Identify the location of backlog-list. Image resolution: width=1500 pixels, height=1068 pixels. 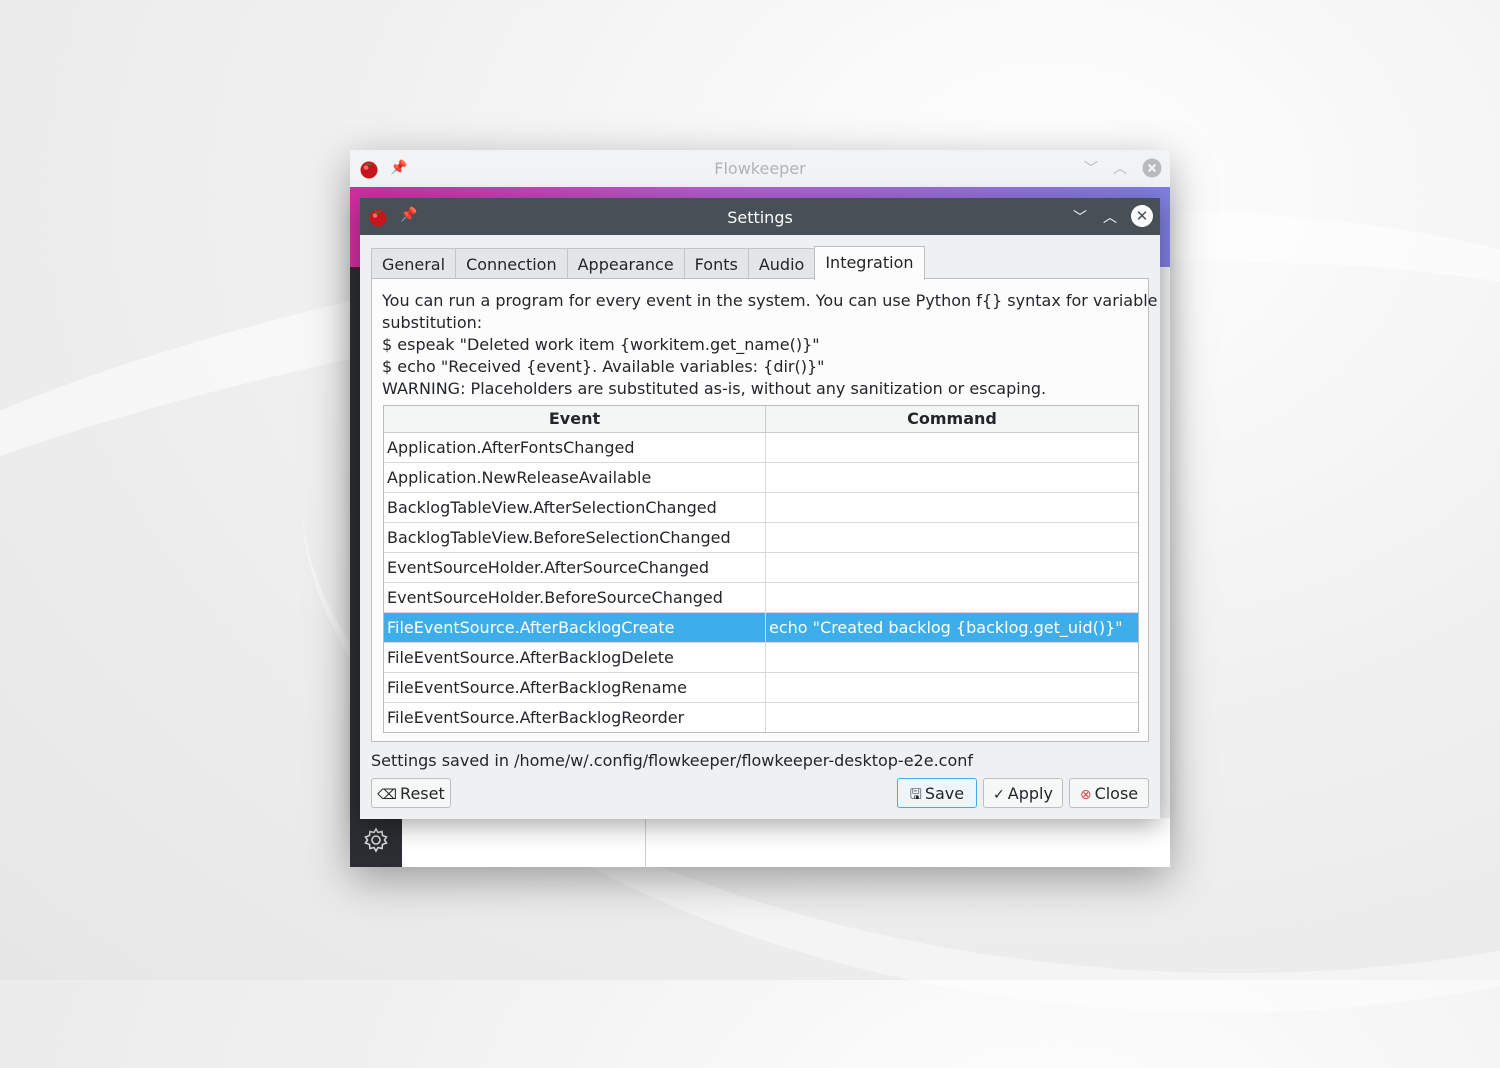
(524, 842).